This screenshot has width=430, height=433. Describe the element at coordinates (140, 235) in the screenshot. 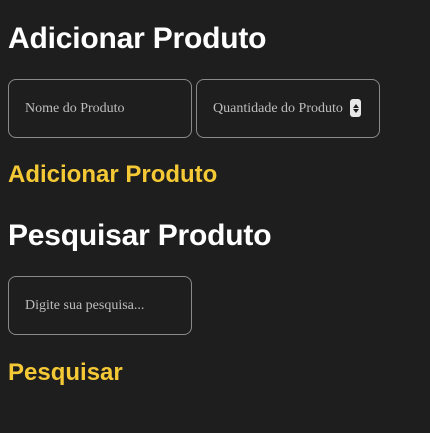

I see `search-product-title: Pesquisar Produto` at that location.